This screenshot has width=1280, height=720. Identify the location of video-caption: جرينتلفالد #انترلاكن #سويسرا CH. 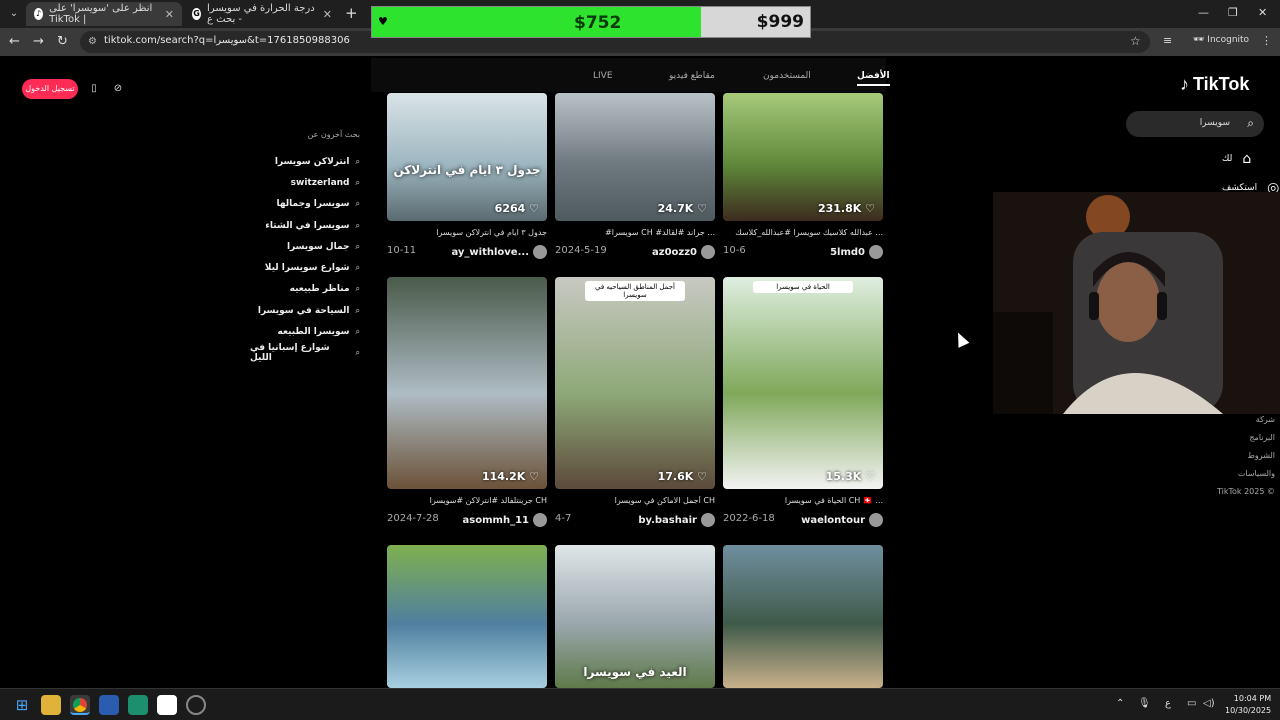
(467, 502).